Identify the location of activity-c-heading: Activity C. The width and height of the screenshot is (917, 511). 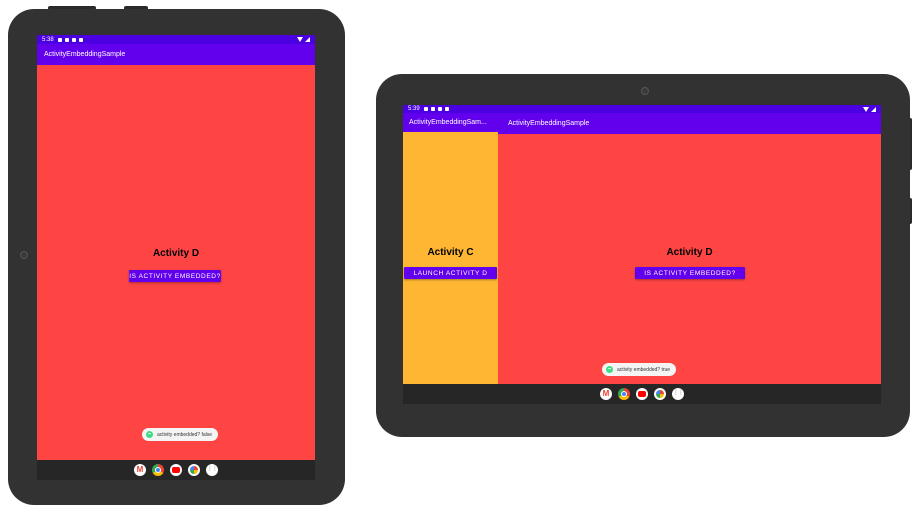
(450, 252).